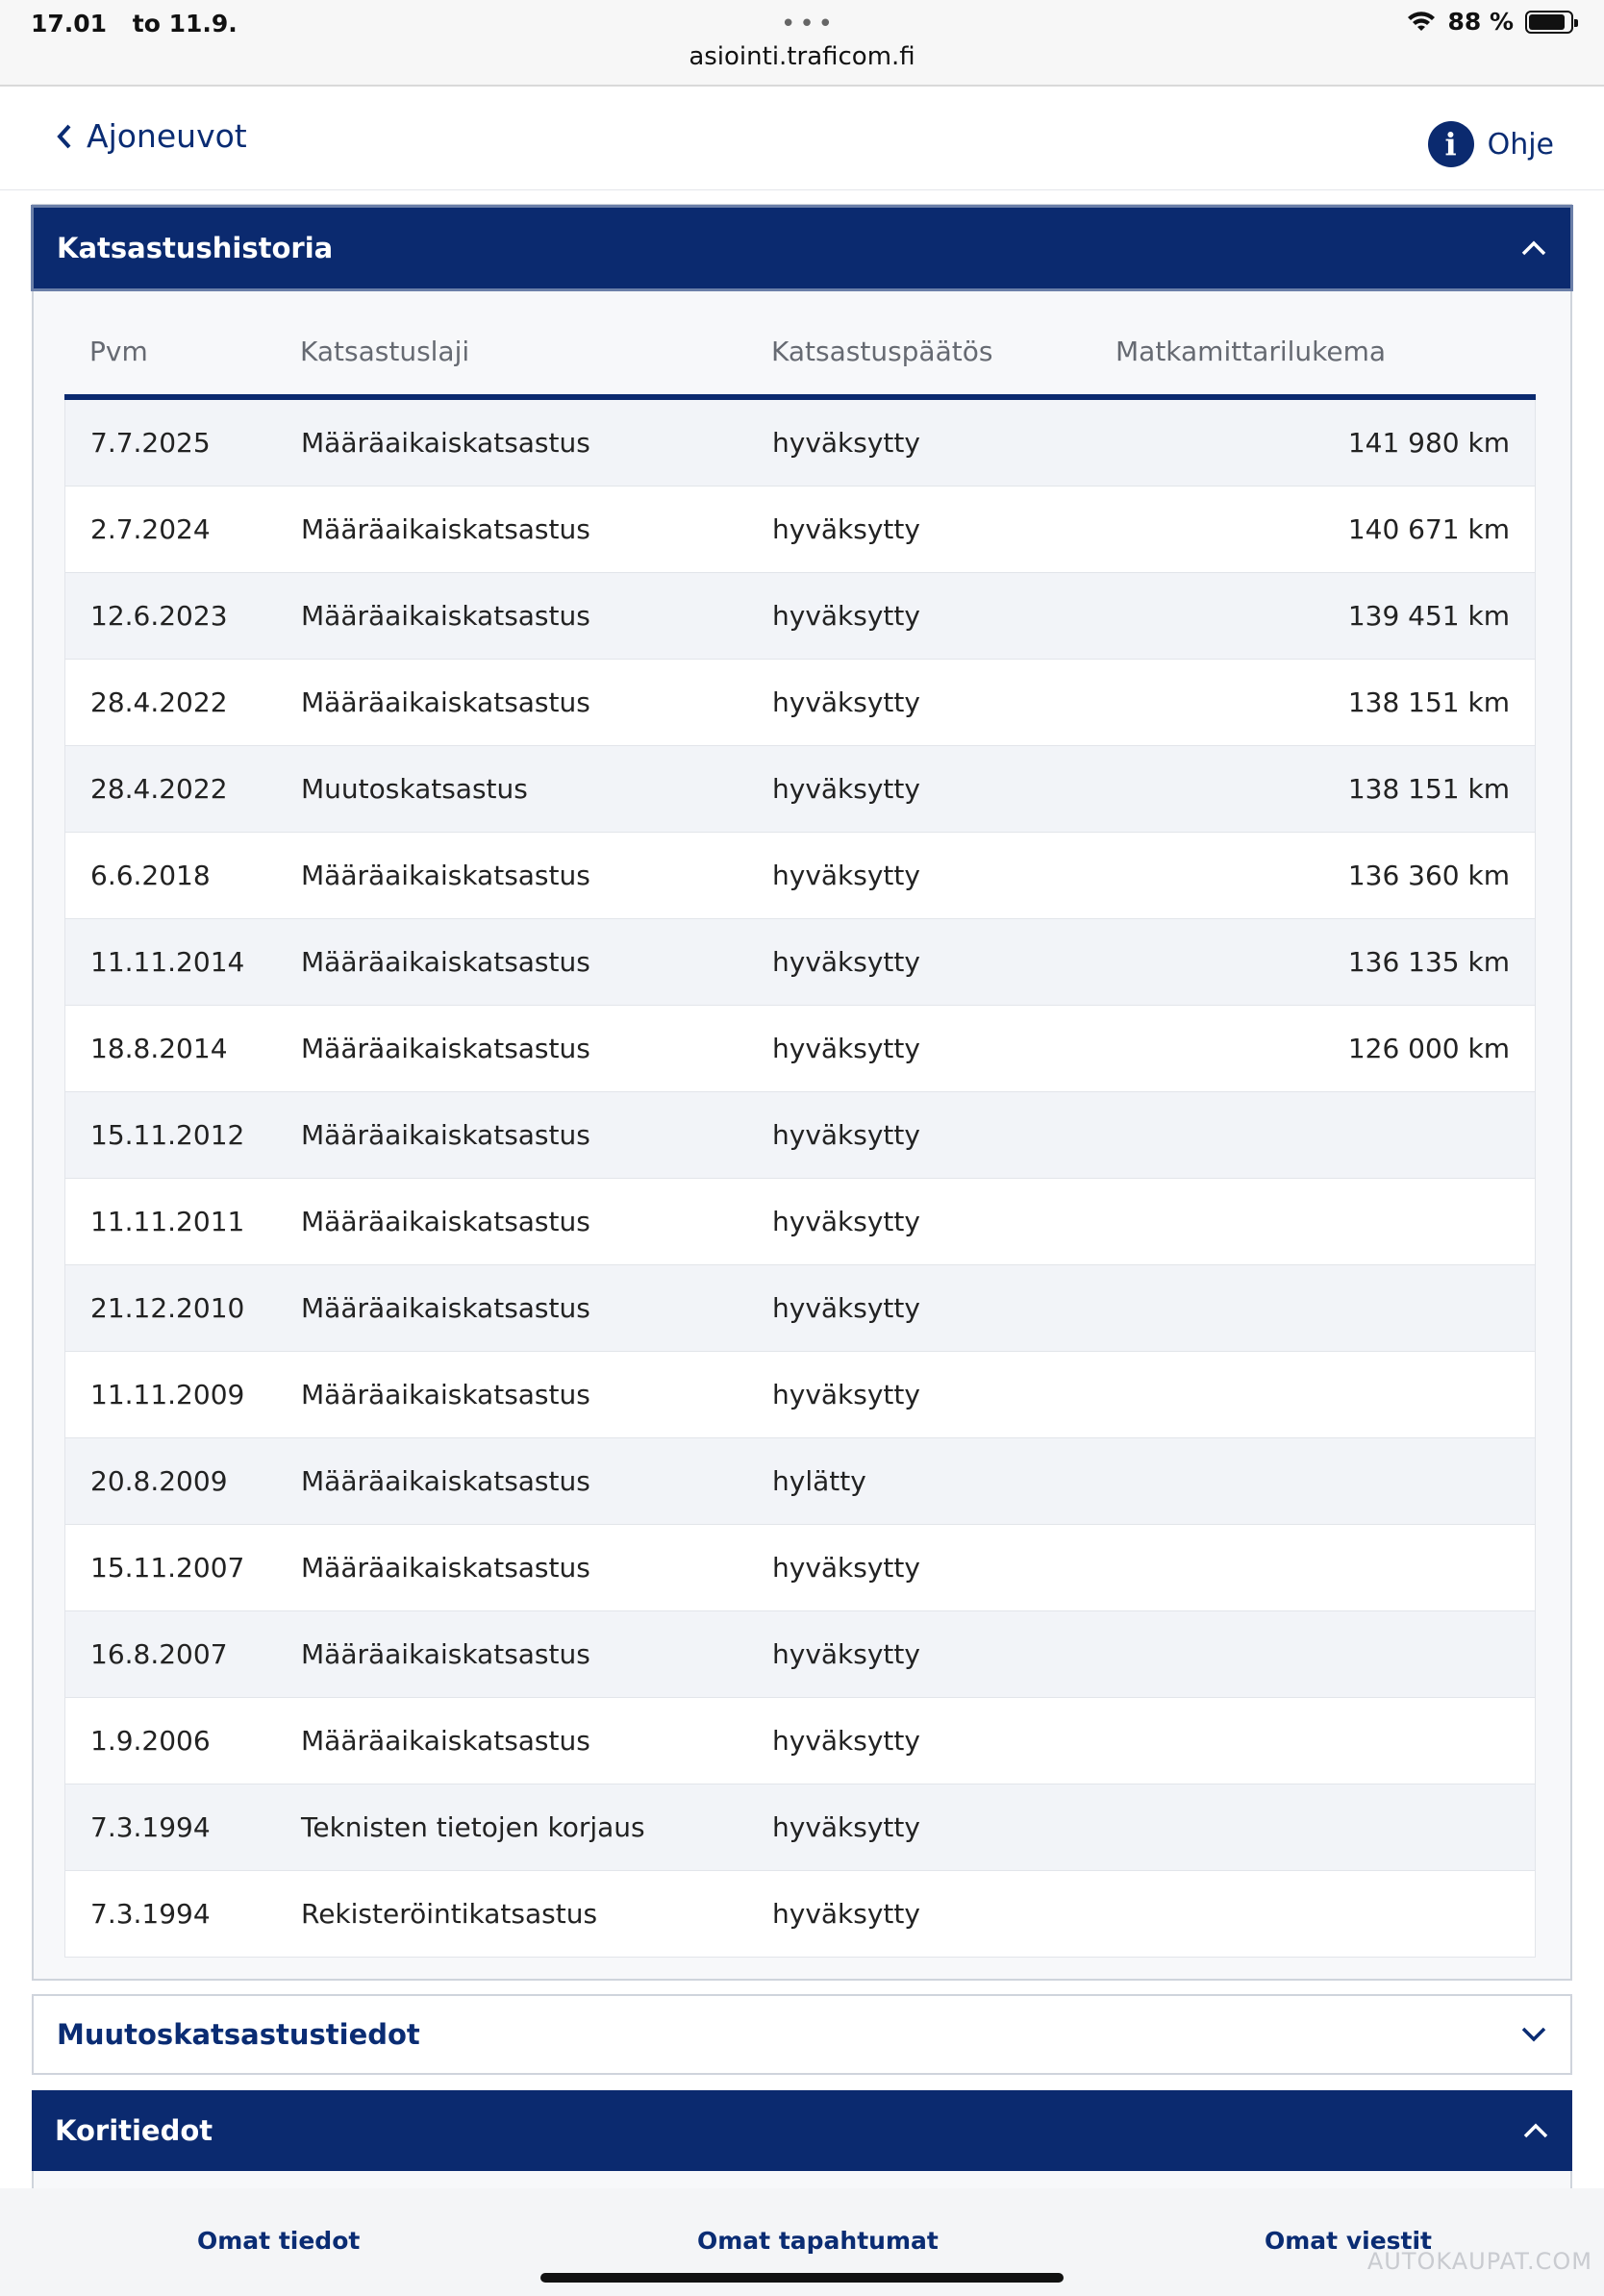 The height and width of the screenshot is (2296, 1604). What do you see at coordinates (150, 1741) in the screenshot?
I see `cell-date: 1.9.2006` at bounding box center [150, 1741].